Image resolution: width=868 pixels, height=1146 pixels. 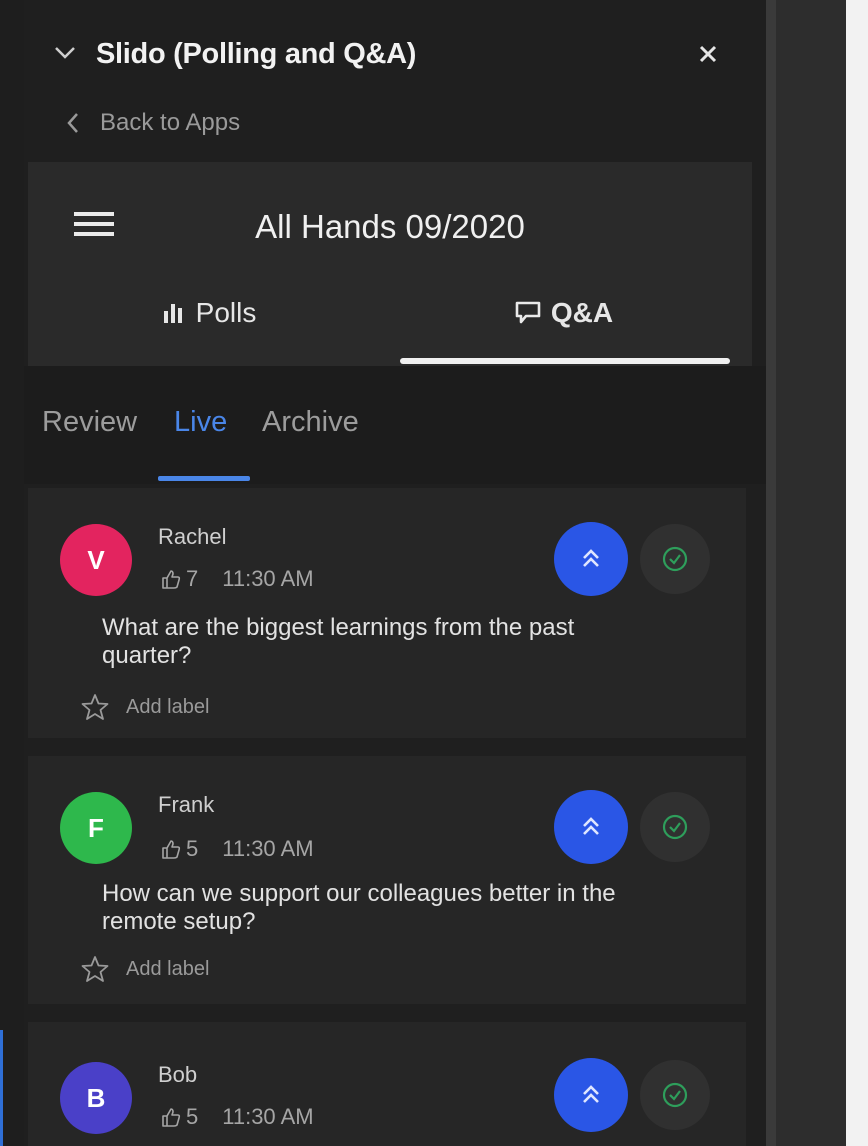 I want to click on chevron-down-icon, so click(x=65, y=53).